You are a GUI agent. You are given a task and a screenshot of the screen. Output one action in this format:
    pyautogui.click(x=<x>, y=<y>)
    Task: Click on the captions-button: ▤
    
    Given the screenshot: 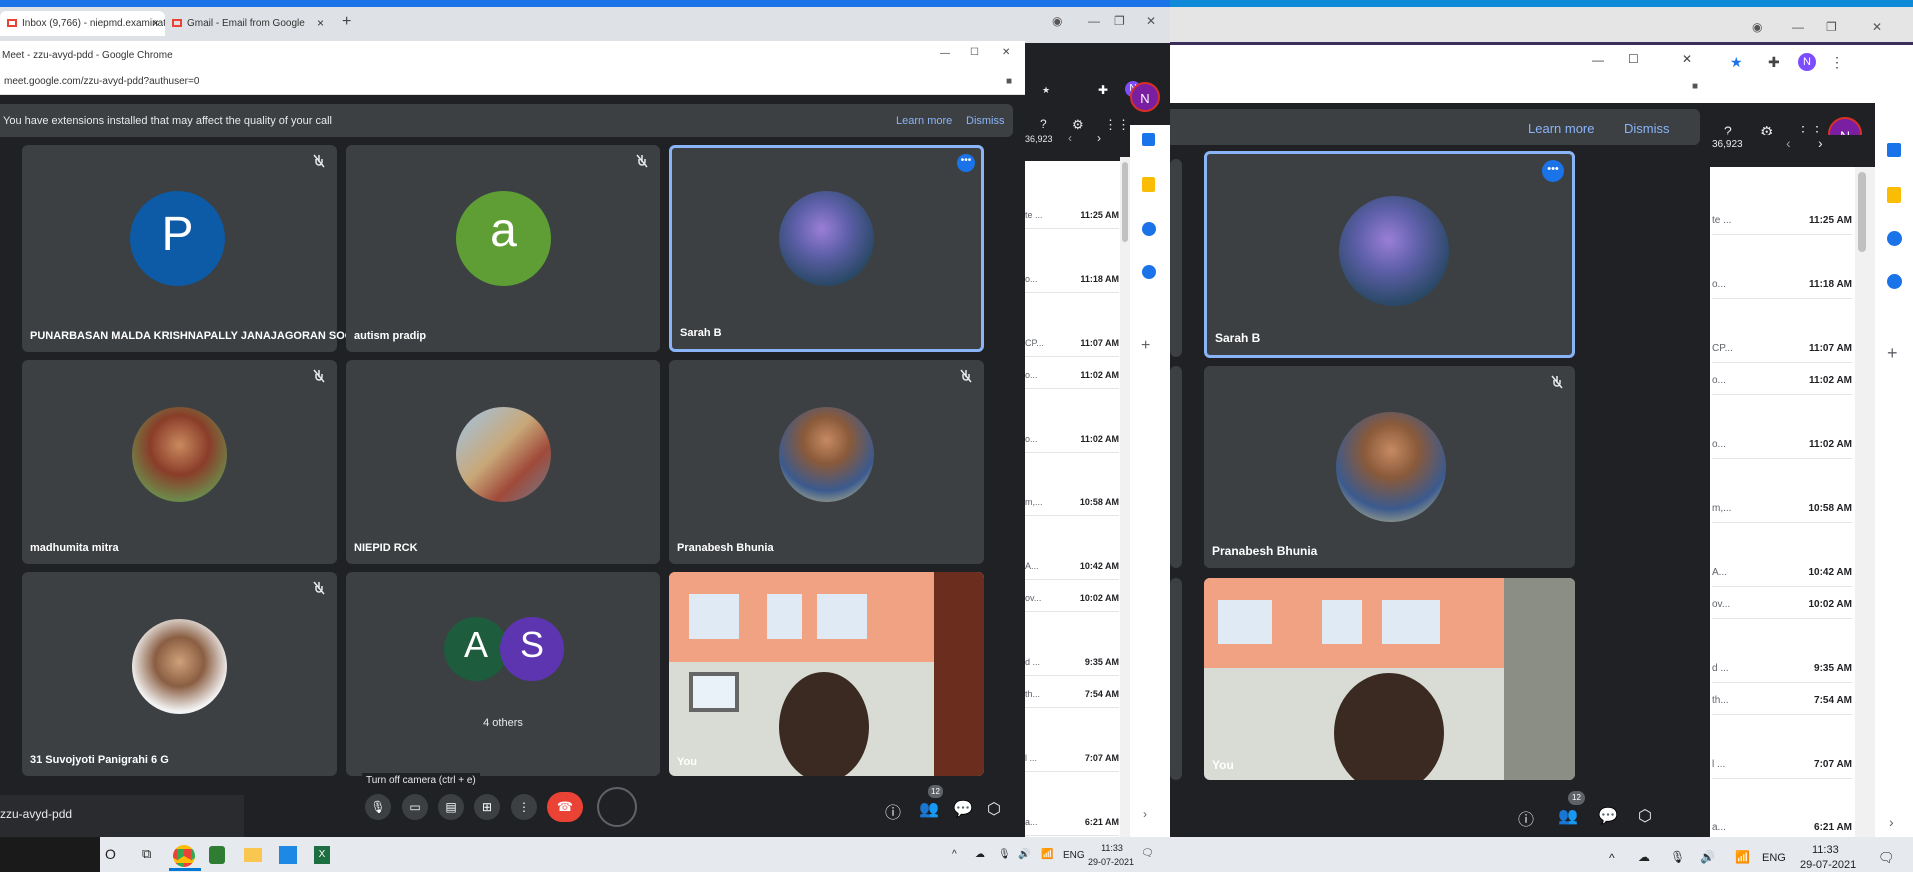 What is the action you would take?
    pyautogui.click(x=451, y=807)
    